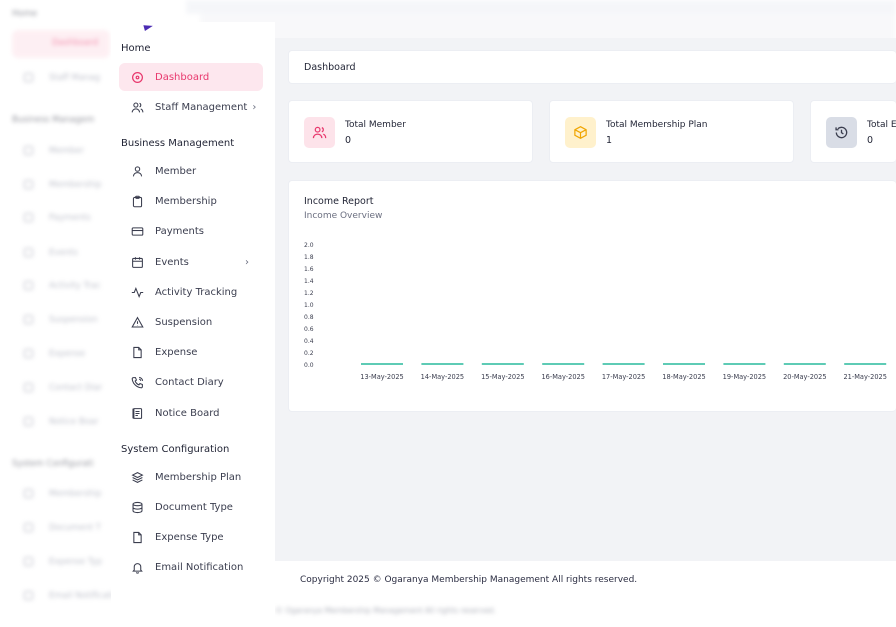 This screenshot has width=896, height=627. I want to click on sidebar-item-dashboard: Dashboard, so click(191, 77).